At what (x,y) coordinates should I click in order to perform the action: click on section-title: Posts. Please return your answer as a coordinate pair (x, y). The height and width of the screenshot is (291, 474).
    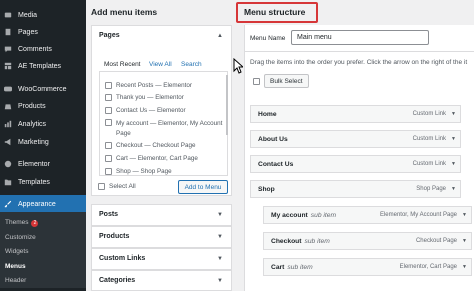
    Looking at the image, I should click on (109, 214).